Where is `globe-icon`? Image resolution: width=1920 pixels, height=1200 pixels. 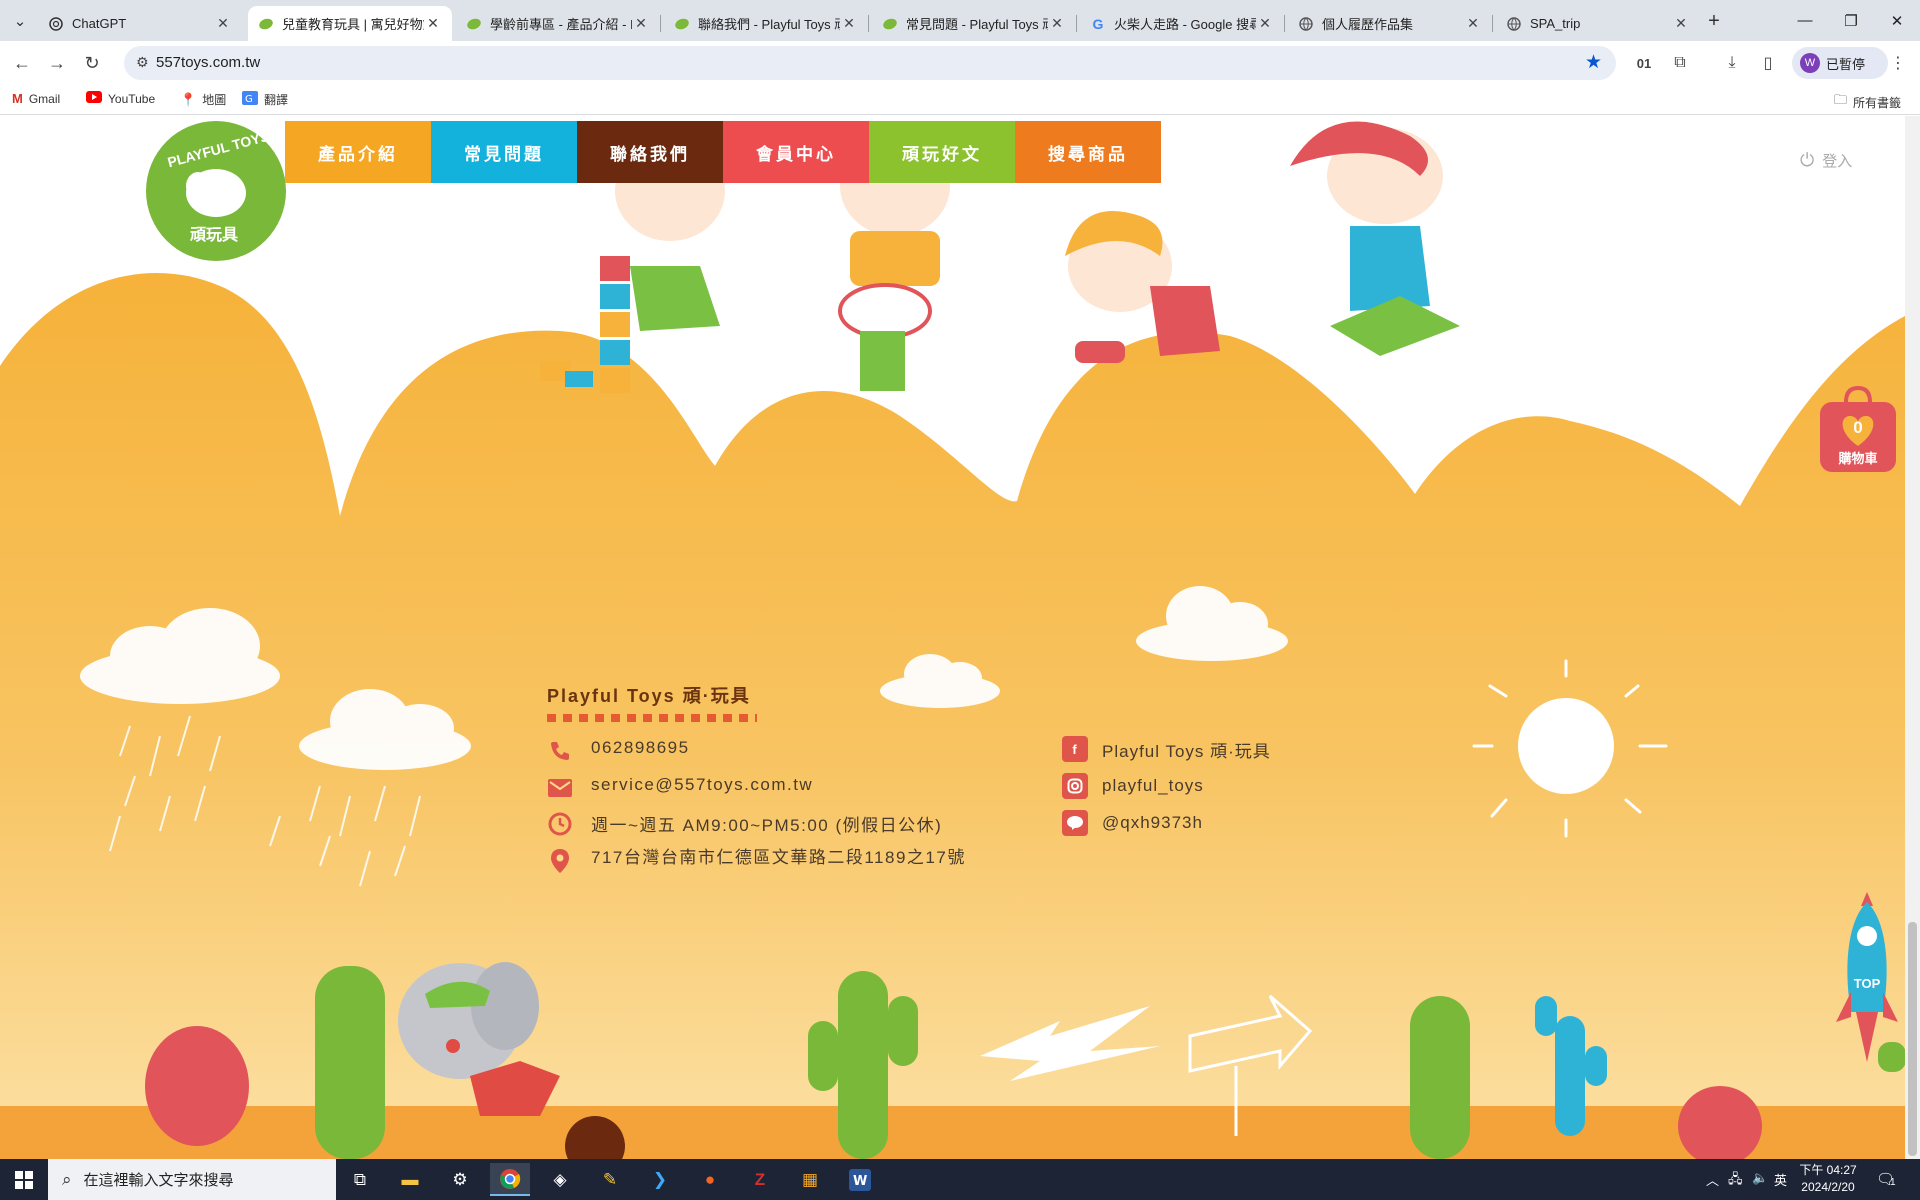
globe-icon is located at coordinates (1514, 24).